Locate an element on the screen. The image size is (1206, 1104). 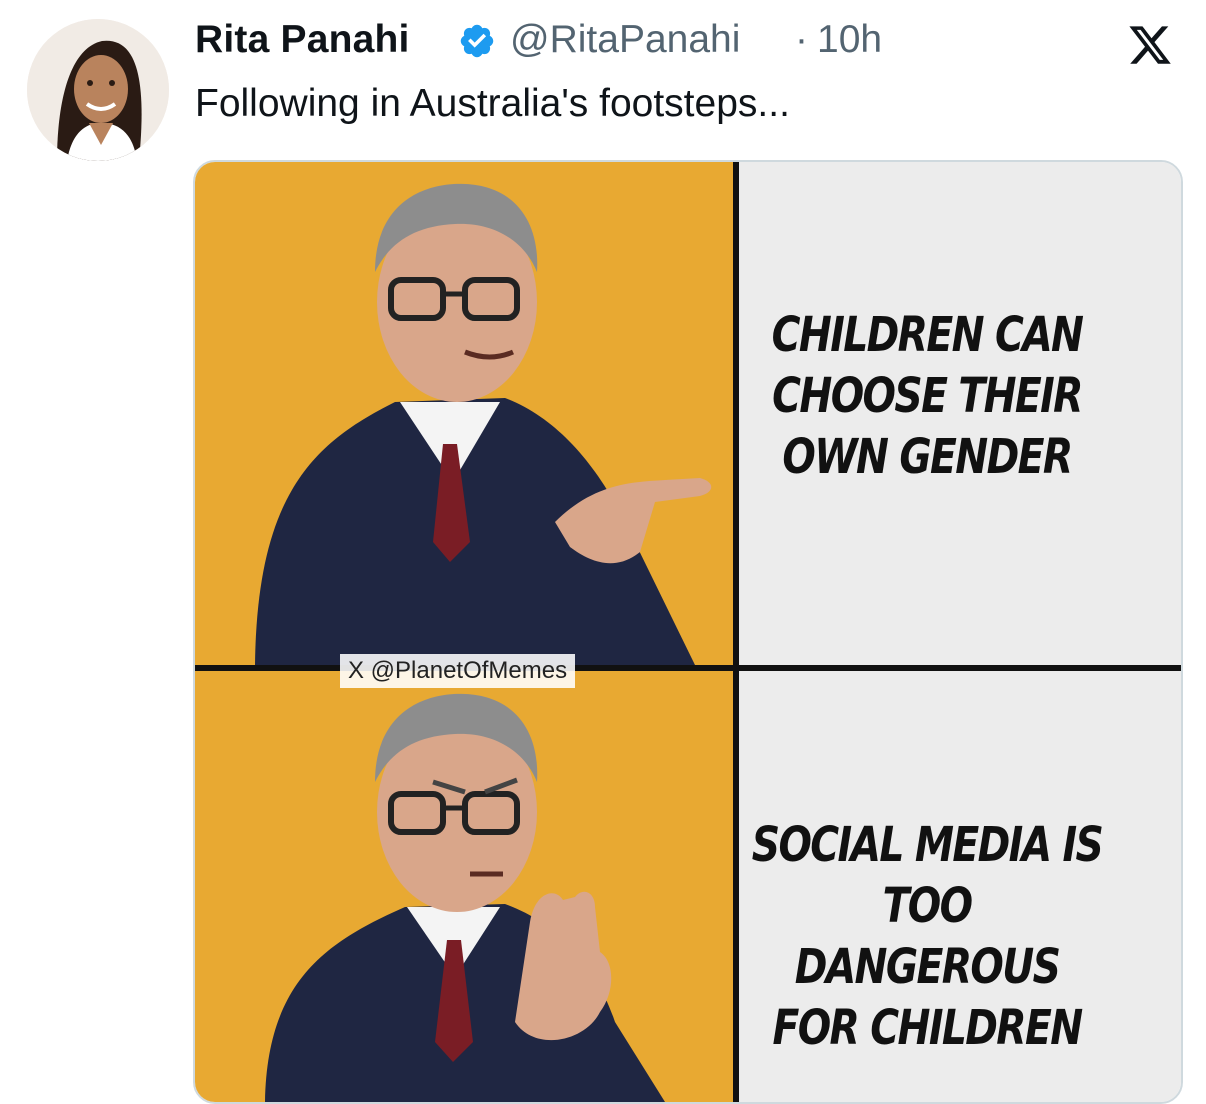
meme-watermark: X @PlanetOfMemes is located at coordinates (458, 671).